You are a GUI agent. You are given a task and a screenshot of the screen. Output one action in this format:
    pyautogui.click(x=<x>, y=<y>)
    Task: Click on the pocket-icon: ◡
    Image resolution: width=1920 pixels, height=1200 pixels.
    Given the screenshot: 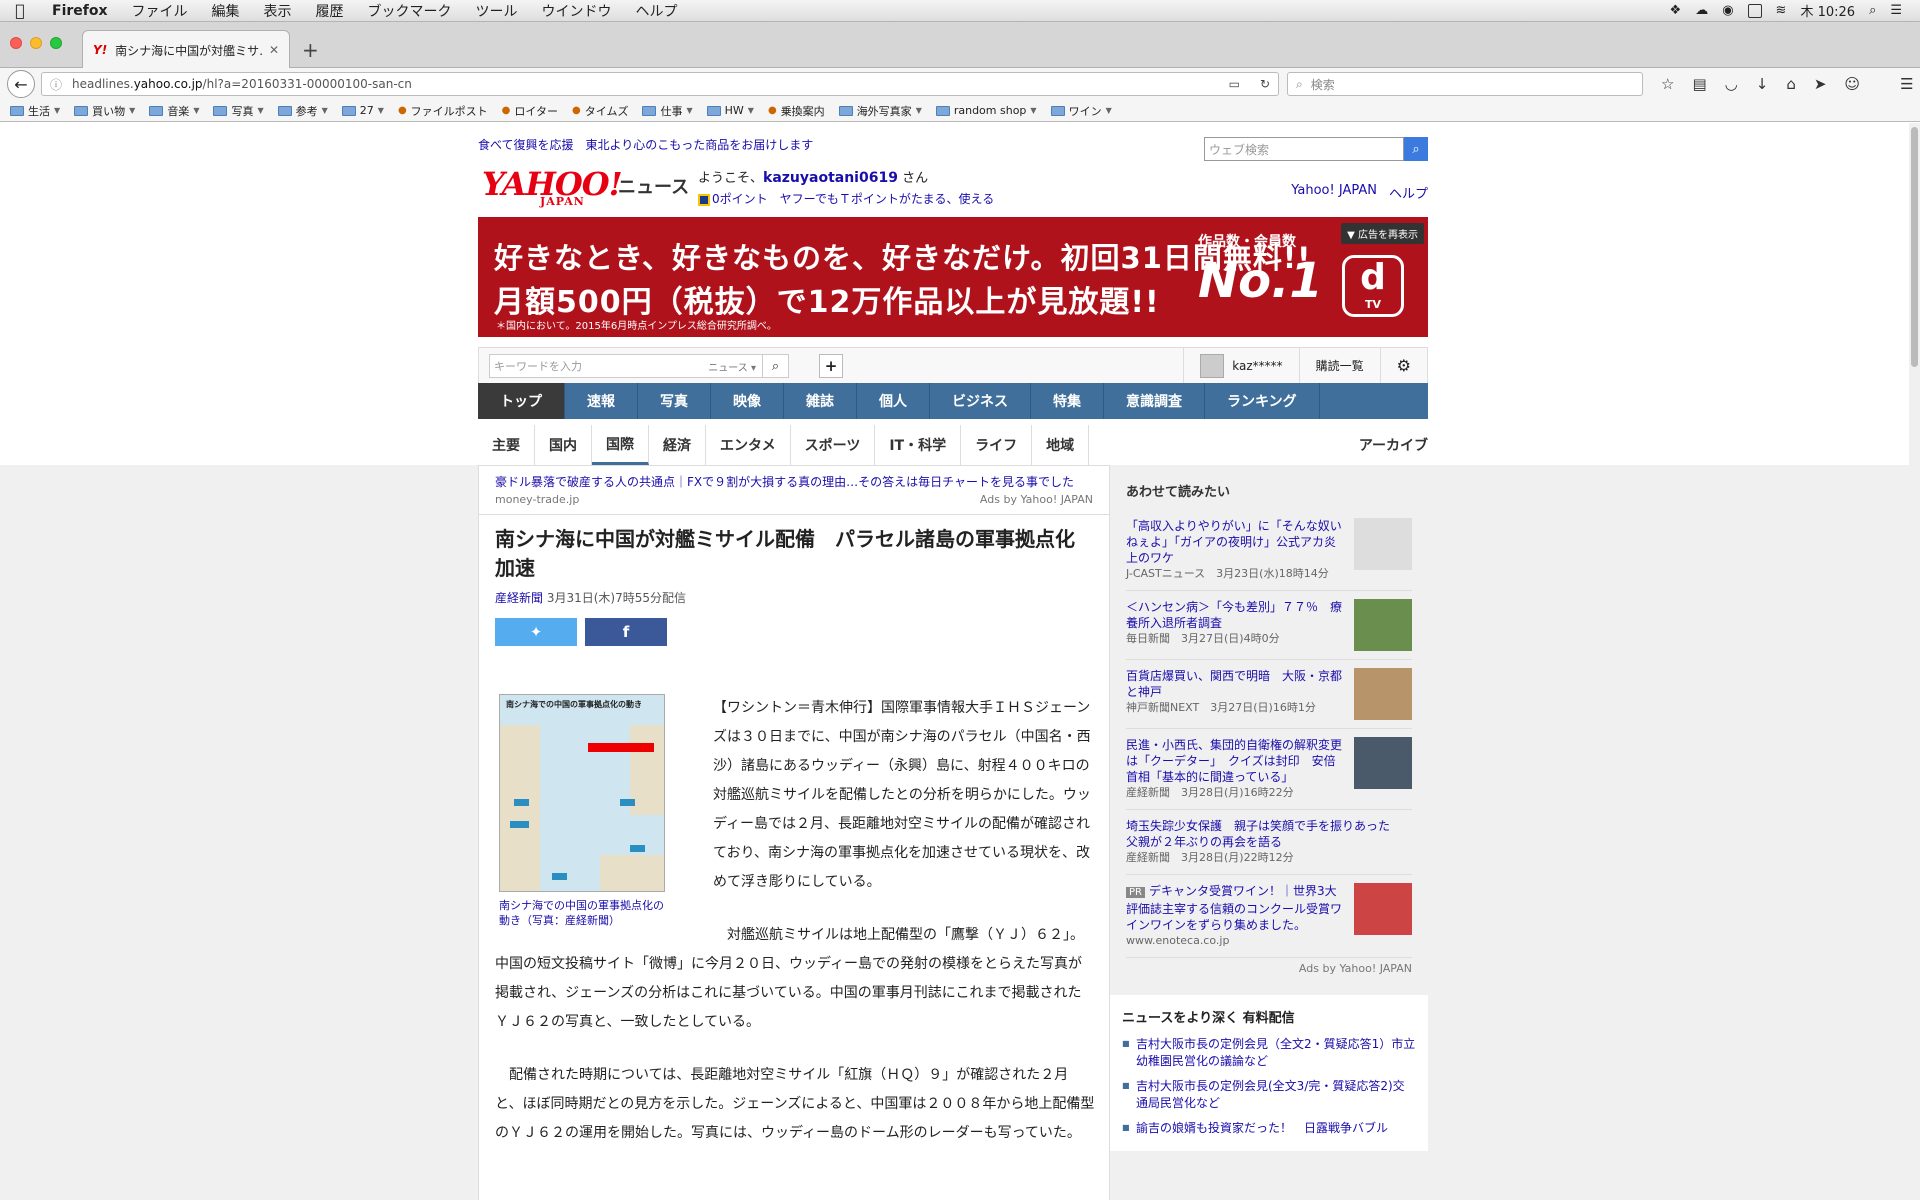 What is the action you would take?
    pyautogui.click(x=1731, y=84)
    